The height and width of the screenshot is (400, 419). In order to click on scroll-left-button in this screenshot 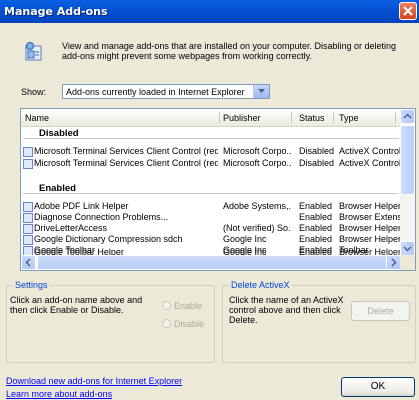, I will do `click(28, 262)`.